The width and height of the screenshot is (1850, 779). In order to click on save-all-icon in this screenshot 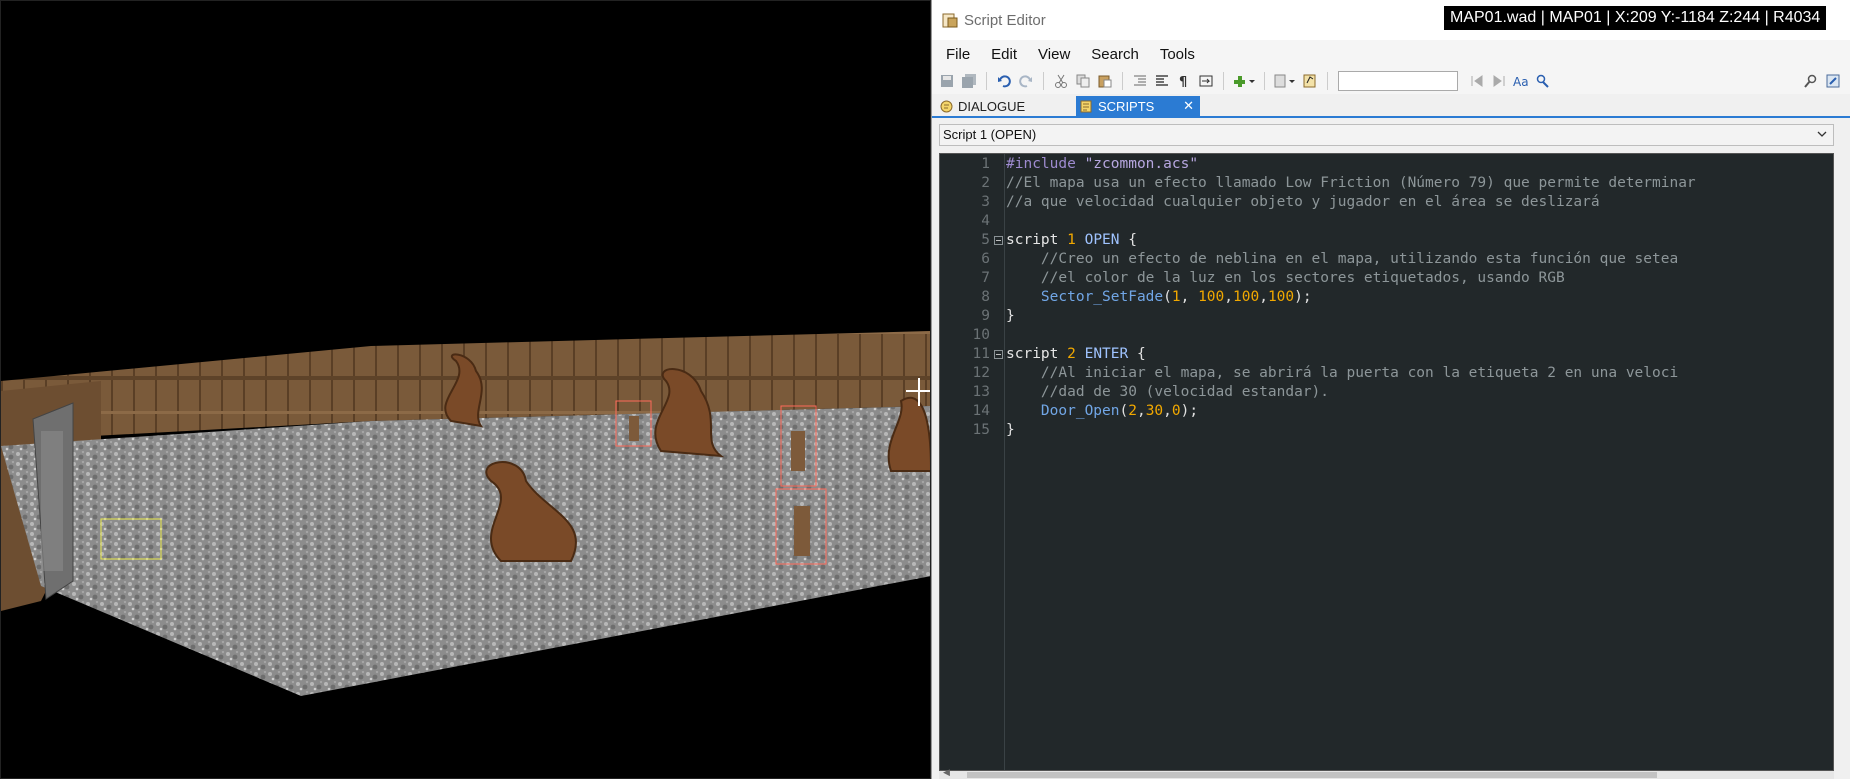, I will do `click(969, 81)`.